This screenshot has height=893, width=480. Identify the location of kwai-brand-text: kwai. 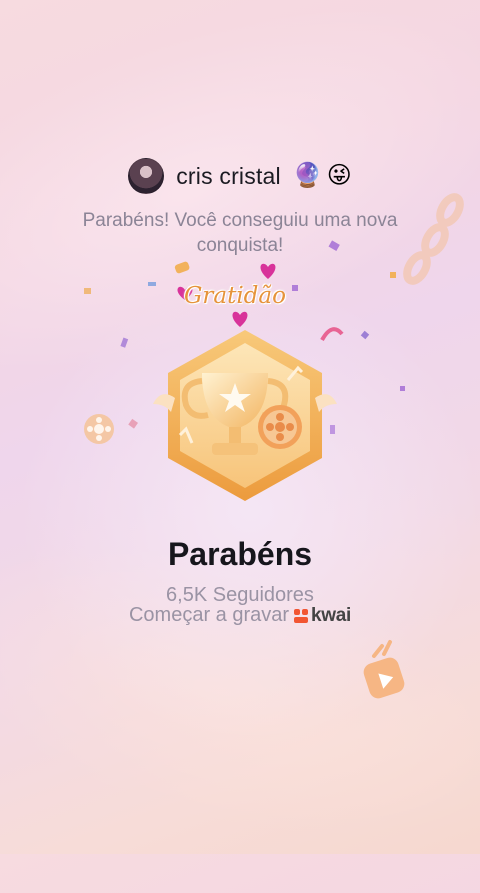
(331, 615).